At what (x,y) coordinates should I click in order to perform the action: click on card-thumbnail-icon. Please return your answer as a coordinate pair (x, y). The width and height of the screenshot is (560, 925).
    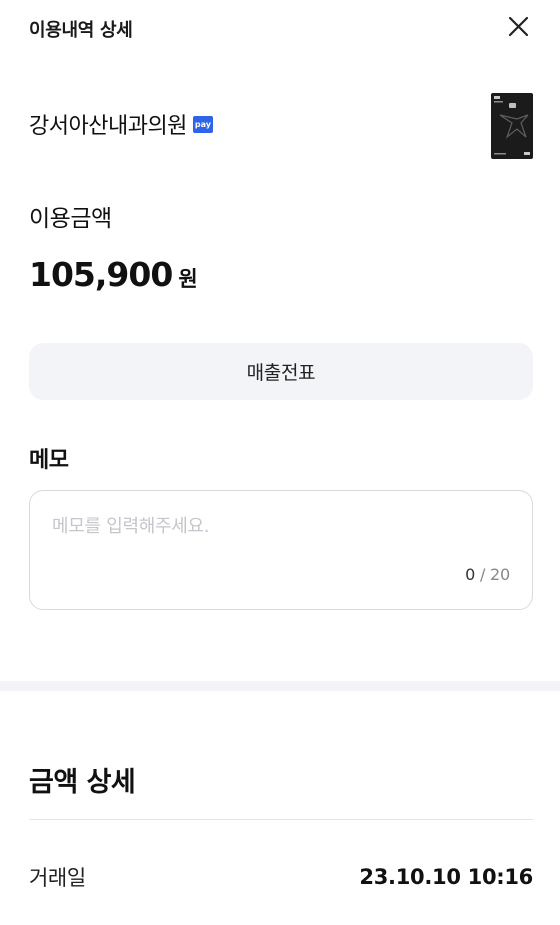
    Looking at the image, I should click on (512, 126).